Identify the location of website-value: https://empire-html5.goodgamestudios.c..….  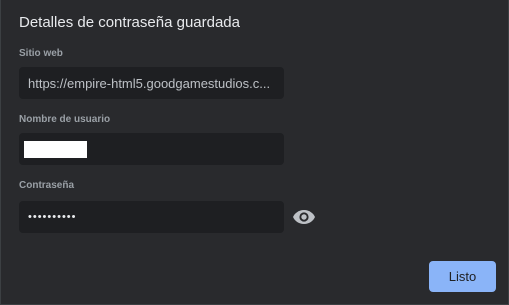
(149, 83).